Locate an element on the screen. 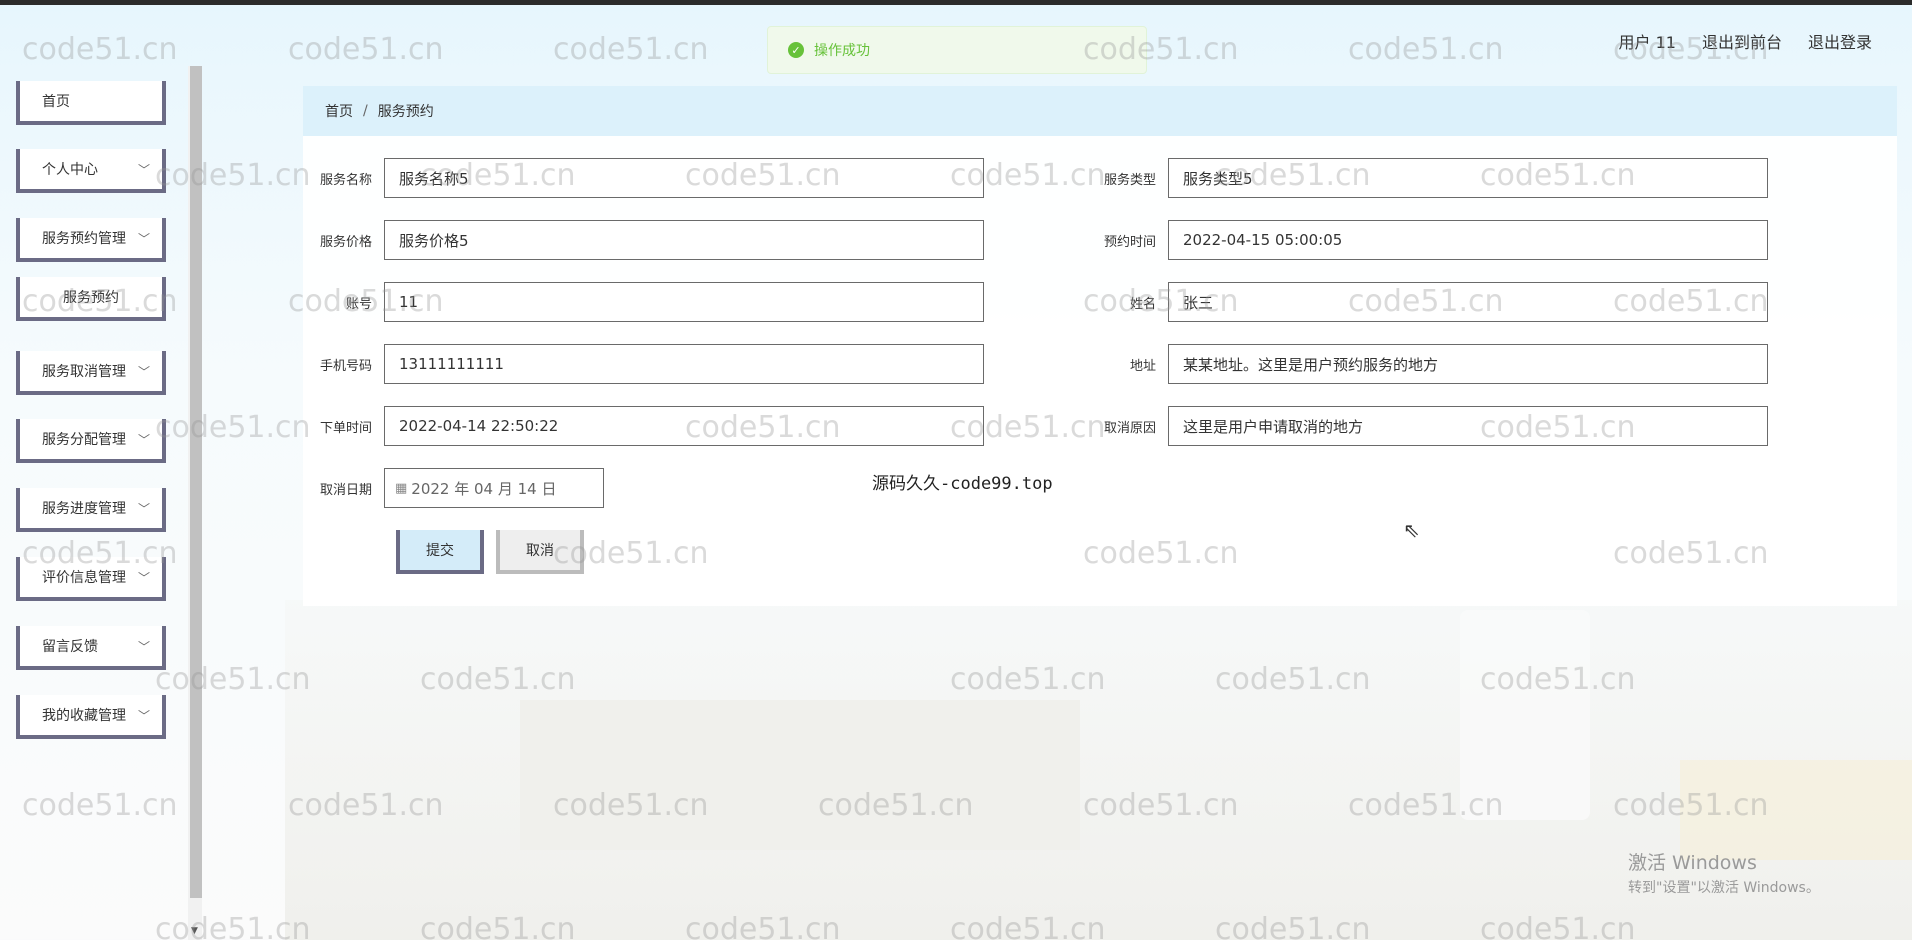 The image size is (1912, 940). field-account: 账号 11 is located at coordinates (649, 302).